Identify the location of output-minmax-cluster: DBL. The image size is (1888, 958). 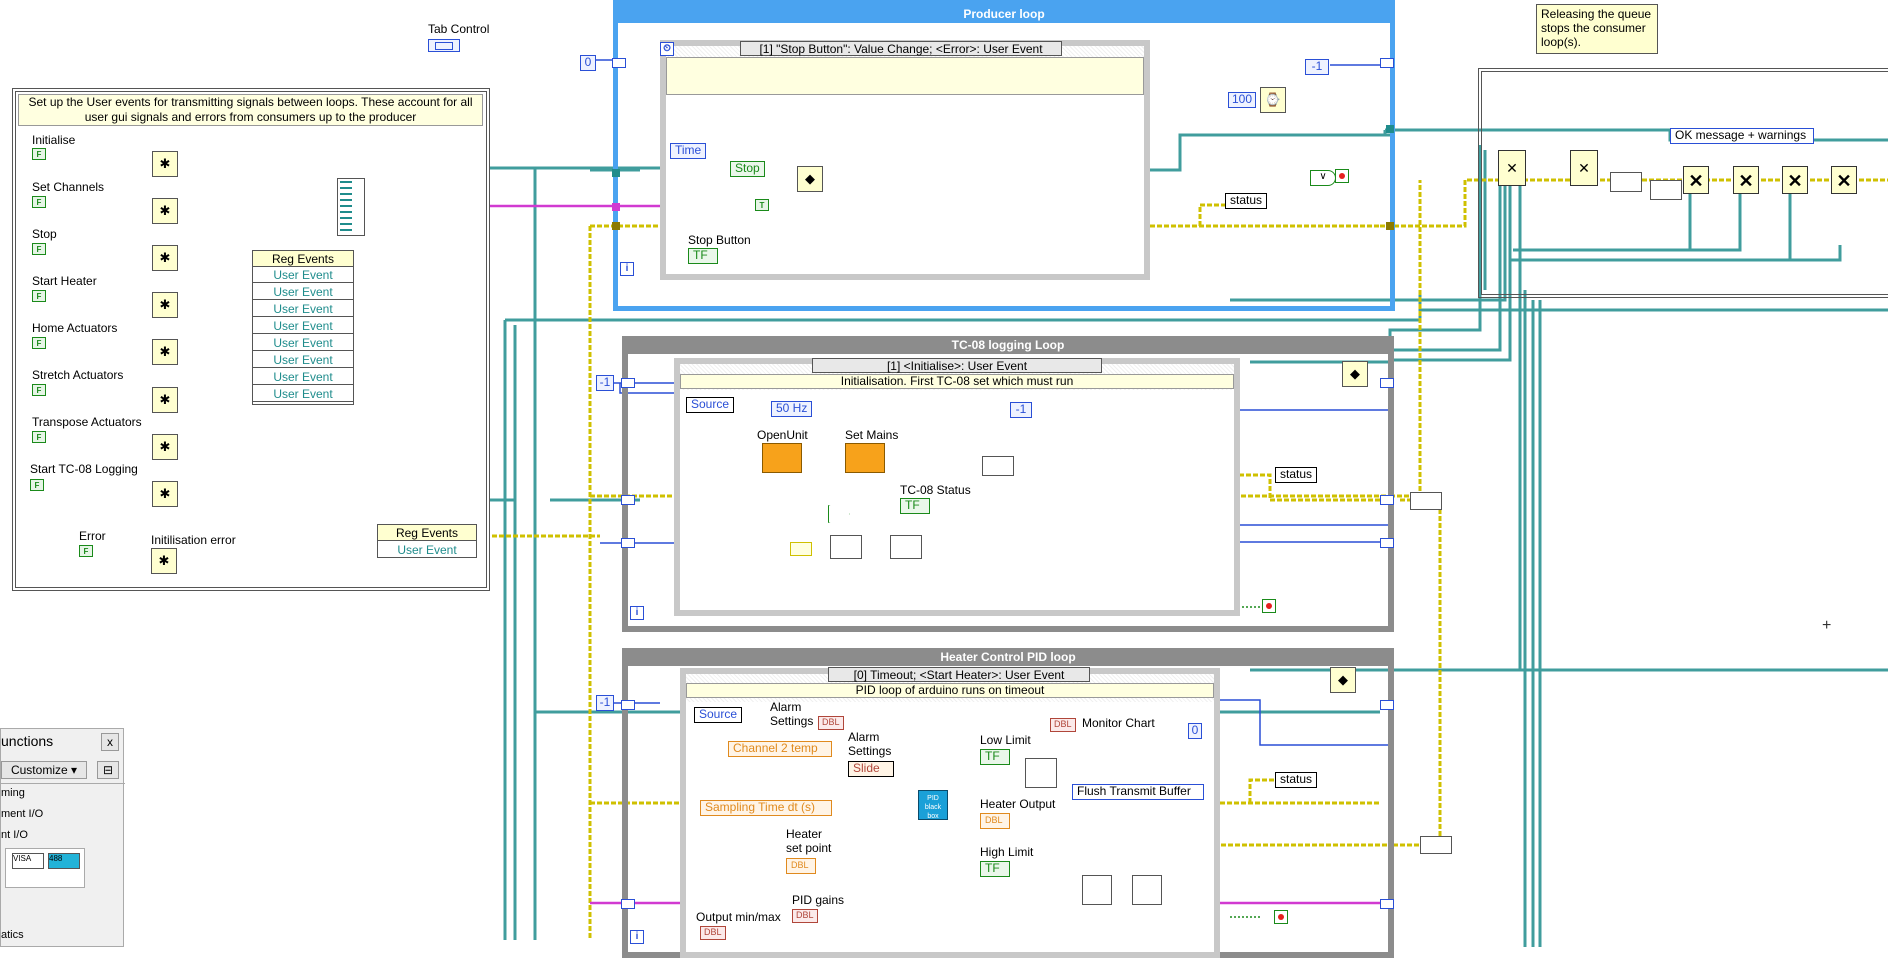
(713, 933).